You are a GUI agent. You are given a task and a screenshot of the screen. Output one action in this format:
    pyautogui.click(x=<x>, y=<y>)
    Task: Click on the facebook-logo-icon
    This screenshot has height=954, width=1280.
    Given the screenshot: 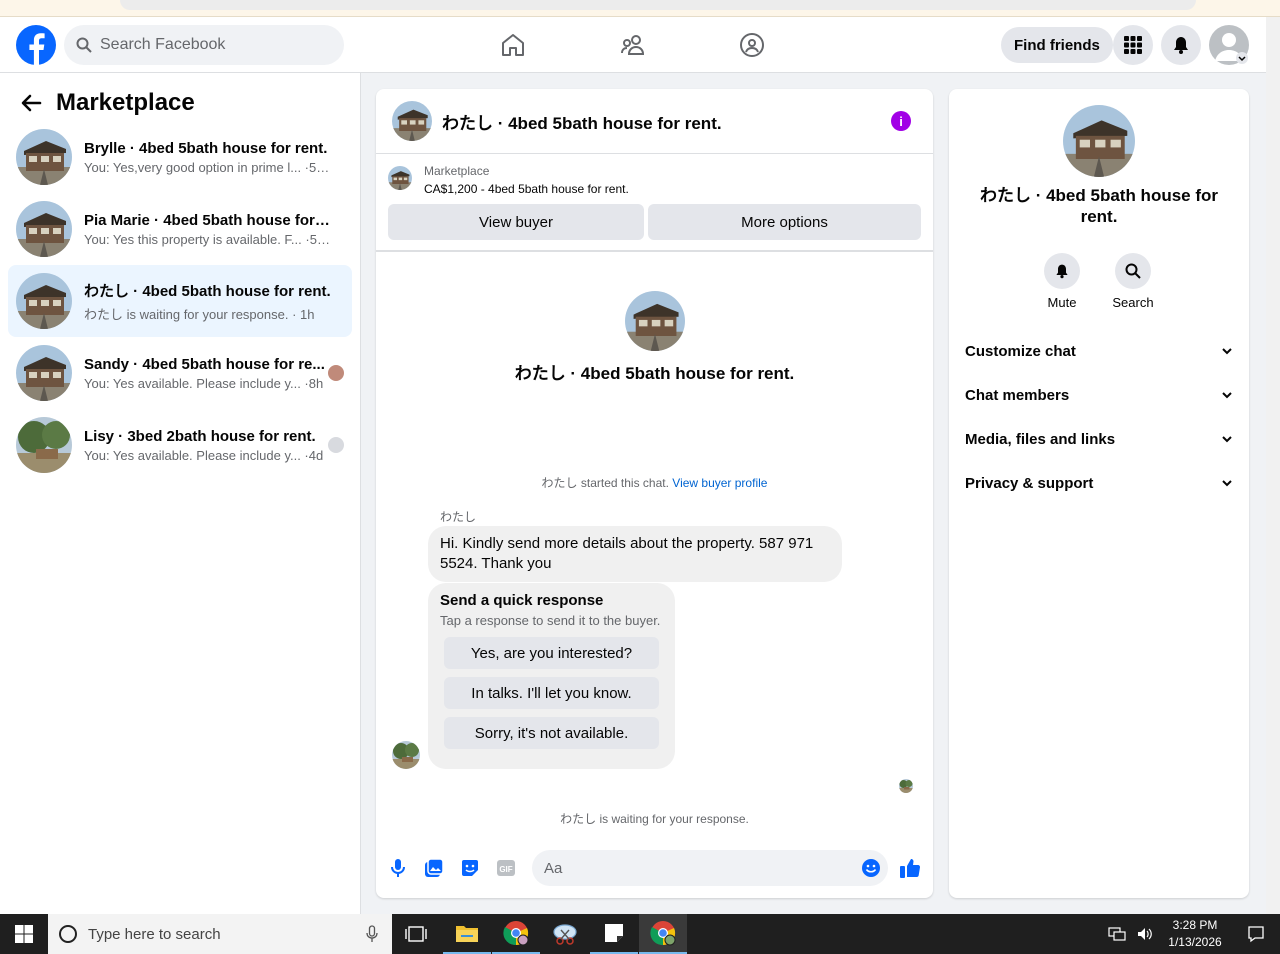 What is the action you would take?
    pyautogui.click(x=36, y=45)
    